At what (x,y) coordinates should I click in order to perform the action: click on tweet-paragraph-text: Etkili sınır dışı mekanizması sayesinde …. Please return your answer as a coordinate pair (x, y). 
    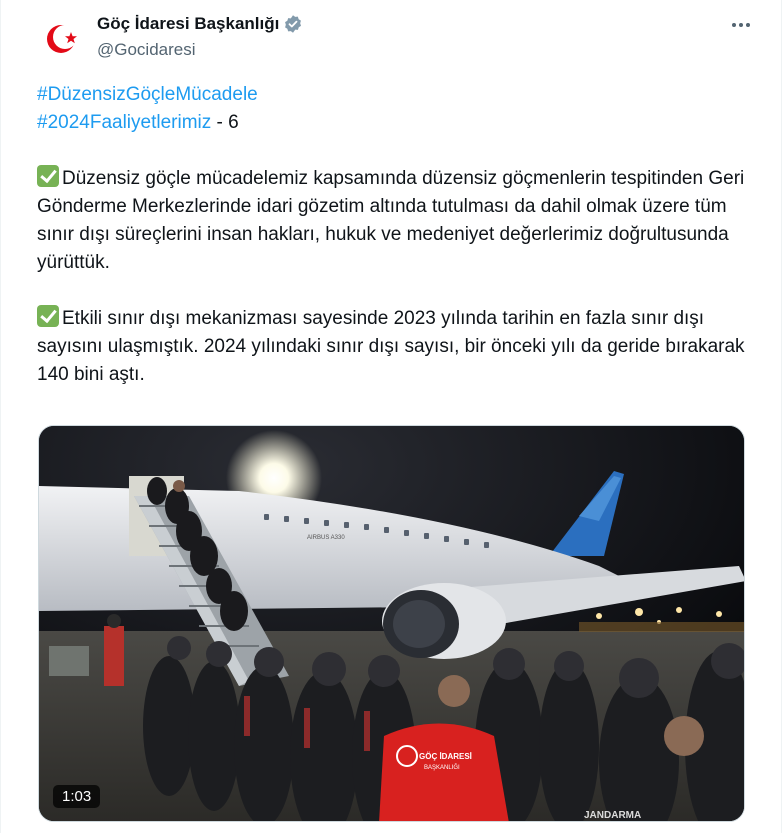
    Looking at the image, I should click on (391, 346).